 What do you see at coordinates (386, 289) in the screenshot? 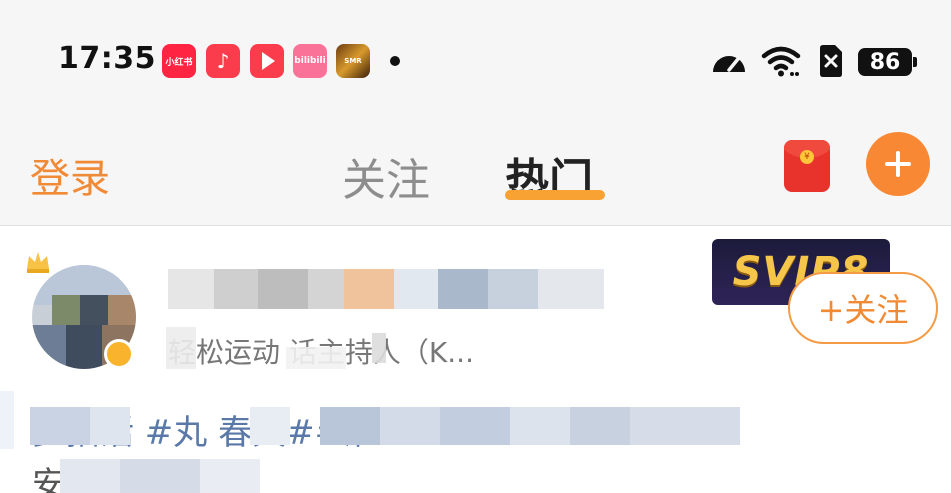
I see `author-name-mosaic` at bounding box center [386, 289].